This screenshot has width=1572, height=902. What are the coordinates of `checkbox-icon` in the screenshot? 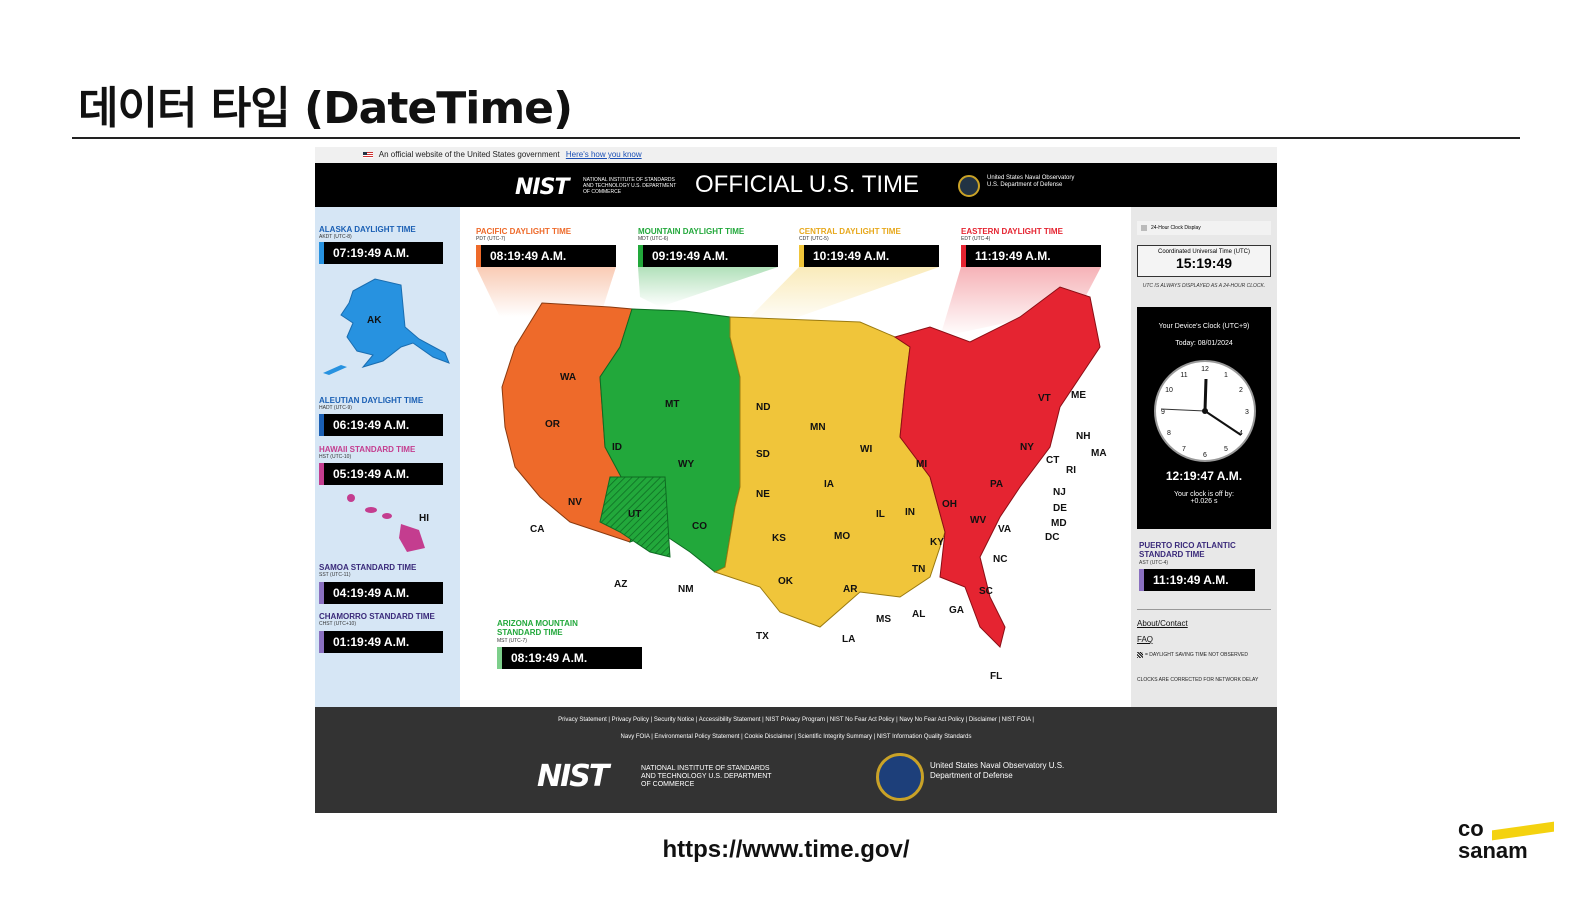 It's located at (1144, 228).